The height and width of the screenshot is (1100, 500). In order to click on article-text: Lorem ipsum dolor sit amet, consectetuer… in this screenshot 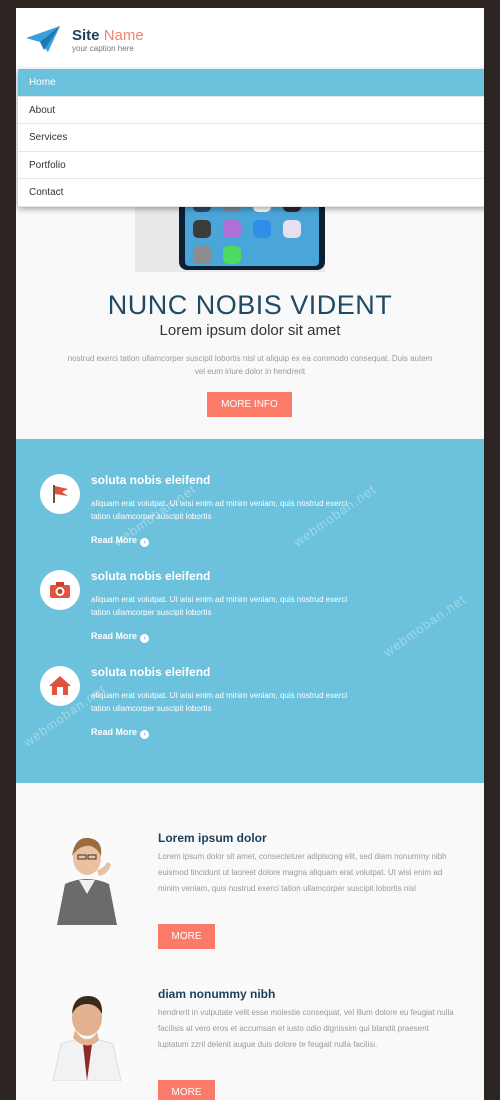, I will do `click(302, 872)`.